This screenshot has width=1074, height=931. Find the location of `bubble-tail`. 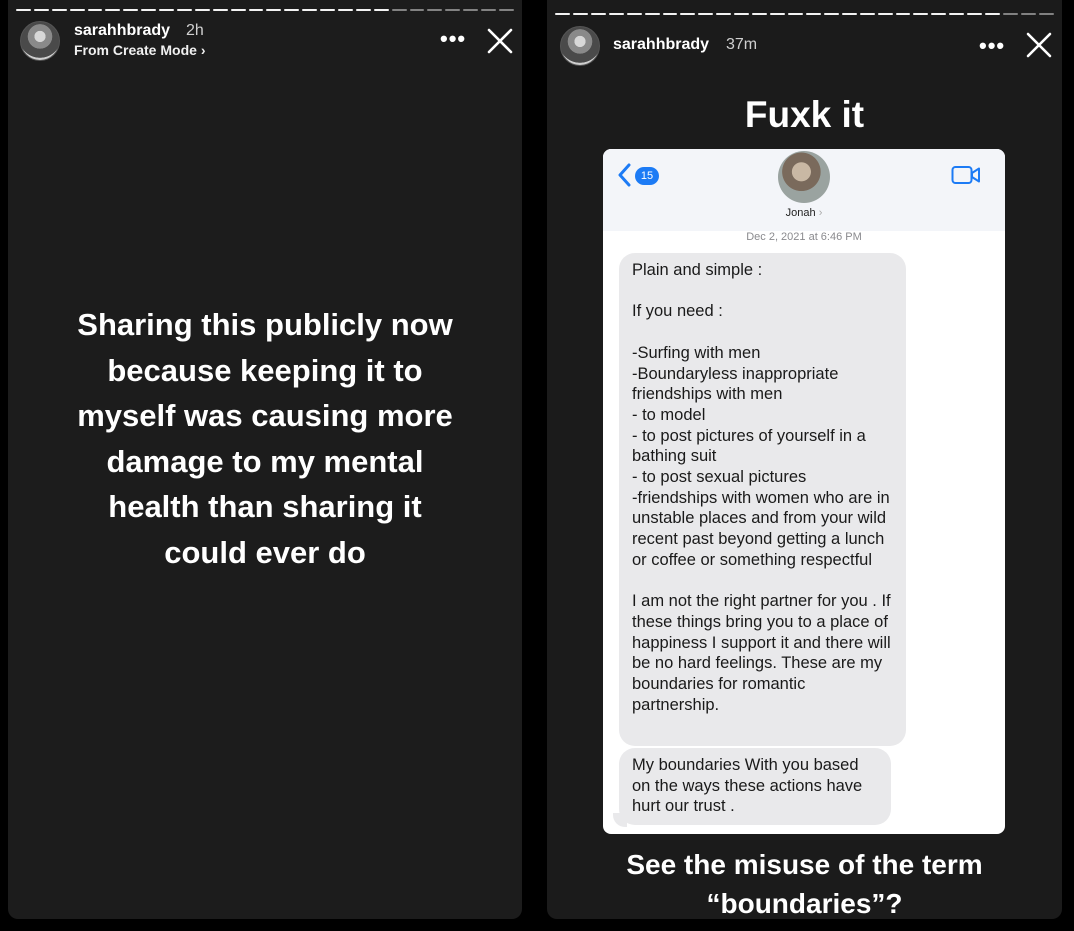

bubble-tail is located at coordinates (620, 820).